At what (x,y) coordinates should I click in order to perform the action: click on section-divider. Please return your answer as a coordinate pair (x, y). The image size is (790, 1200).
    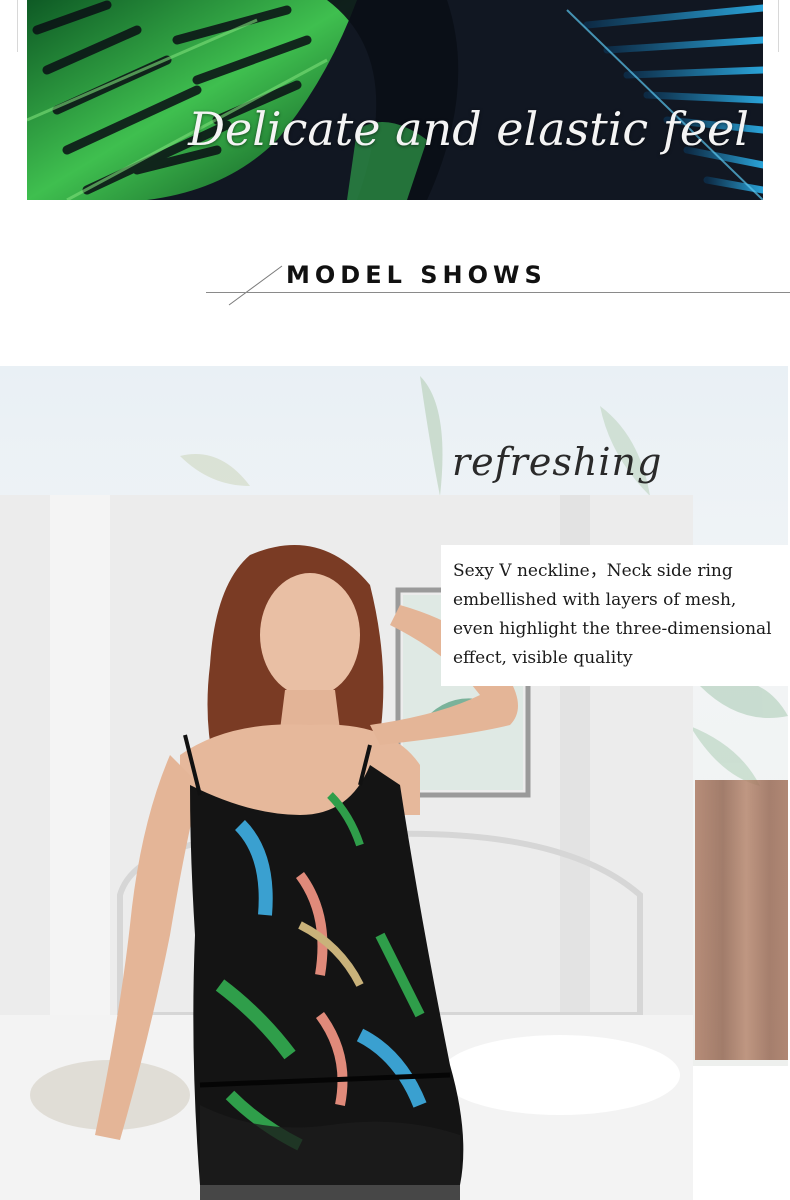
    Looking at the image, I should click on (498, 292).